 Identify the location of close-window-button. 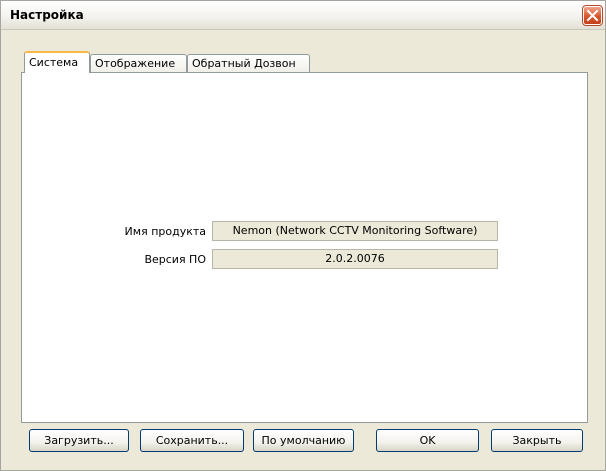
(592, 15).